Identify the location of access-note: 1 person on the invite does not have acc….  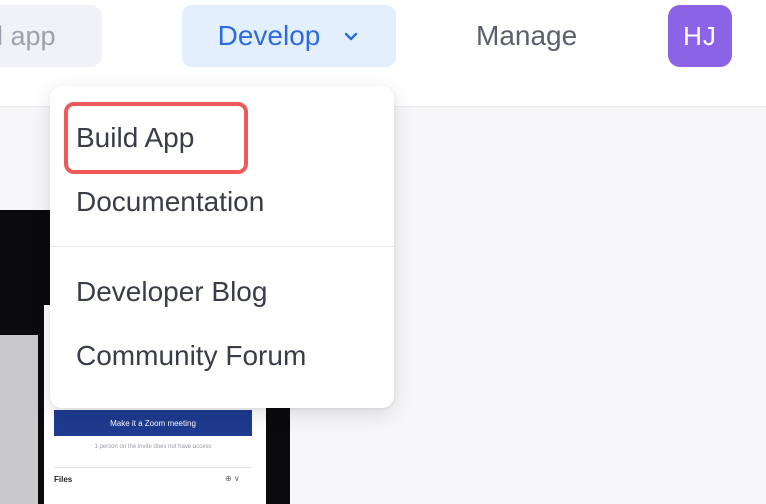
(153, 447).